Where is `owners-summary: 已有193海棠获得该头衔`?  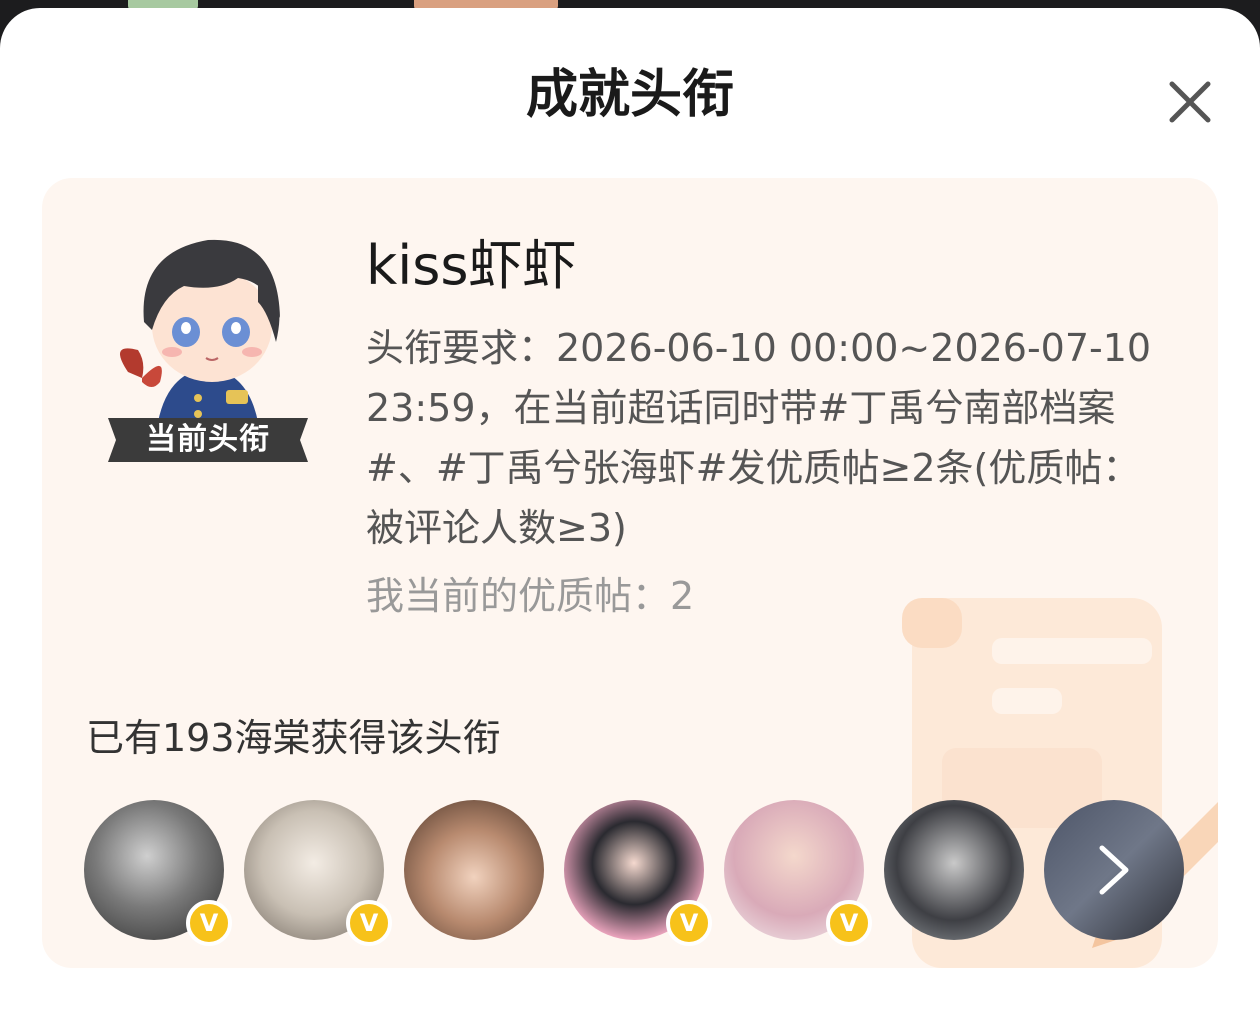
owners-summary: 已有193海棠获得该头衔 is located at coordinates (293, 738).